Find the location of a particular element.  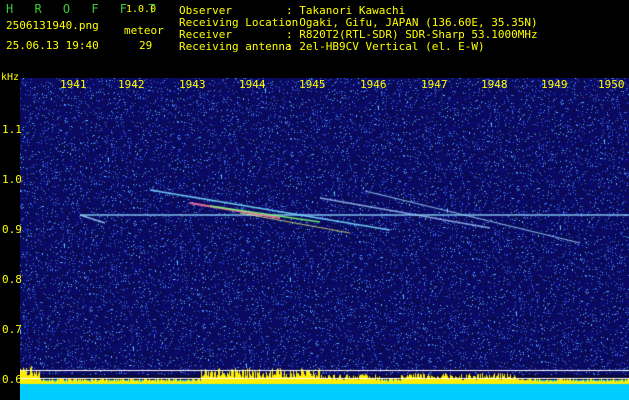

y-tick-label: 1.1 is located at coordinates (12, 129).